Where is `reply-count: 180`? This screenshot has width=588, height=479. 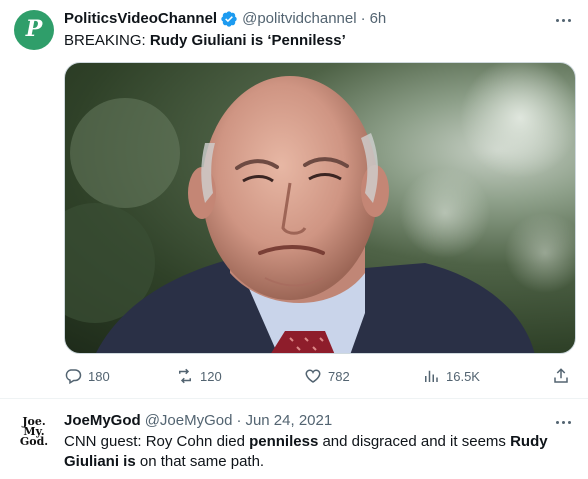
reply-count: 180 is located at coordinates (99, 376).